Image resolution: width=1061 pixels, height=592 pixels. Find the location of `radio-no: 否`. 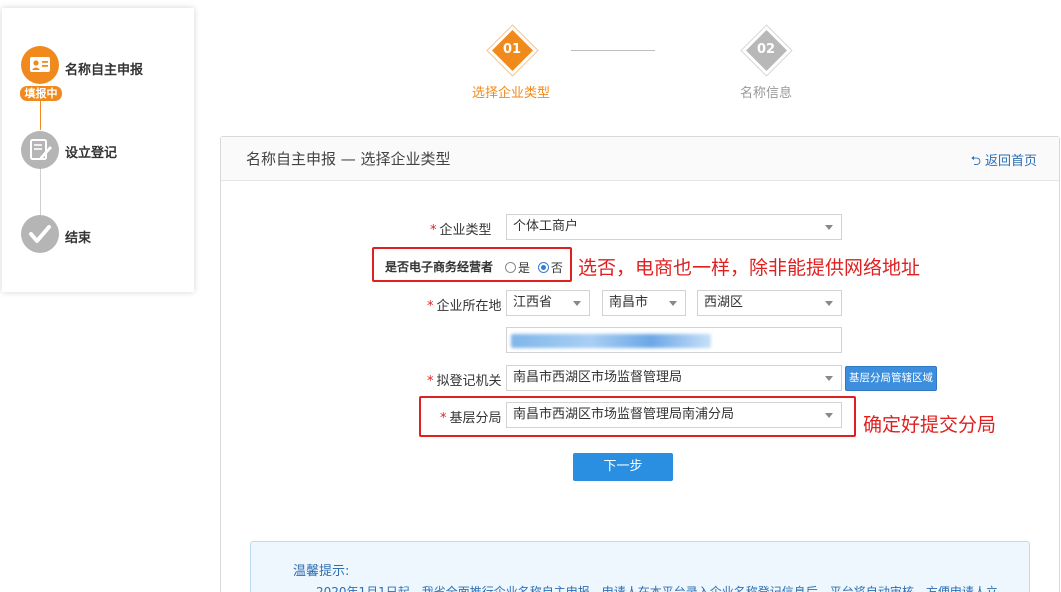

radio-no: 否 is located at coordinates (550, 268).